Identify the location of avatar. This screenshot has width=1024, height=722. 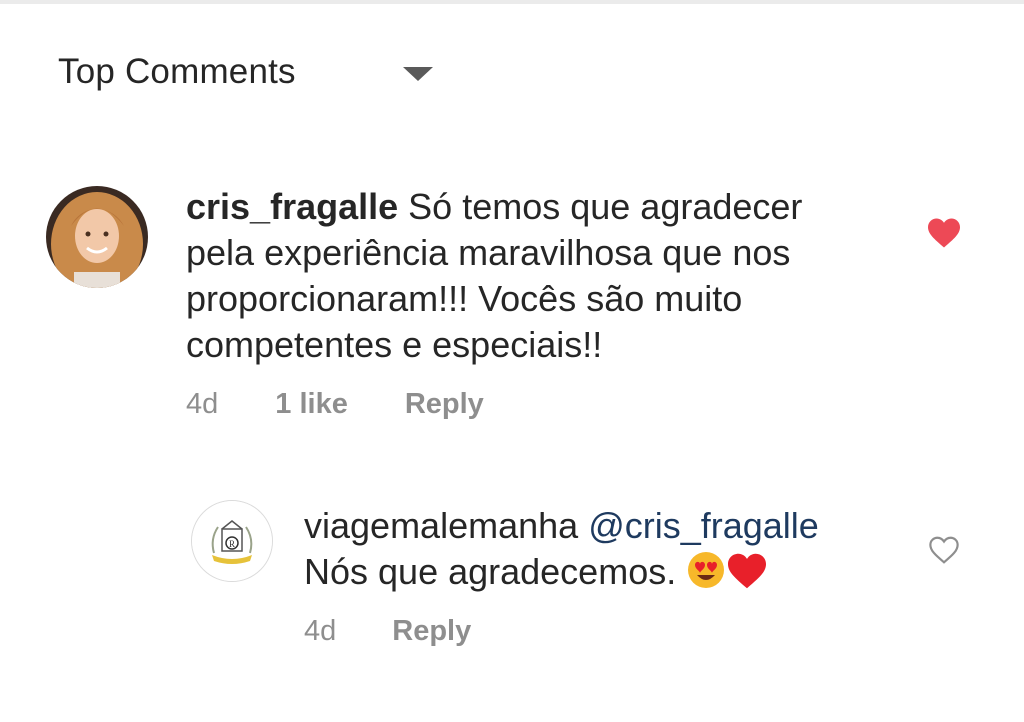
(97, 237).